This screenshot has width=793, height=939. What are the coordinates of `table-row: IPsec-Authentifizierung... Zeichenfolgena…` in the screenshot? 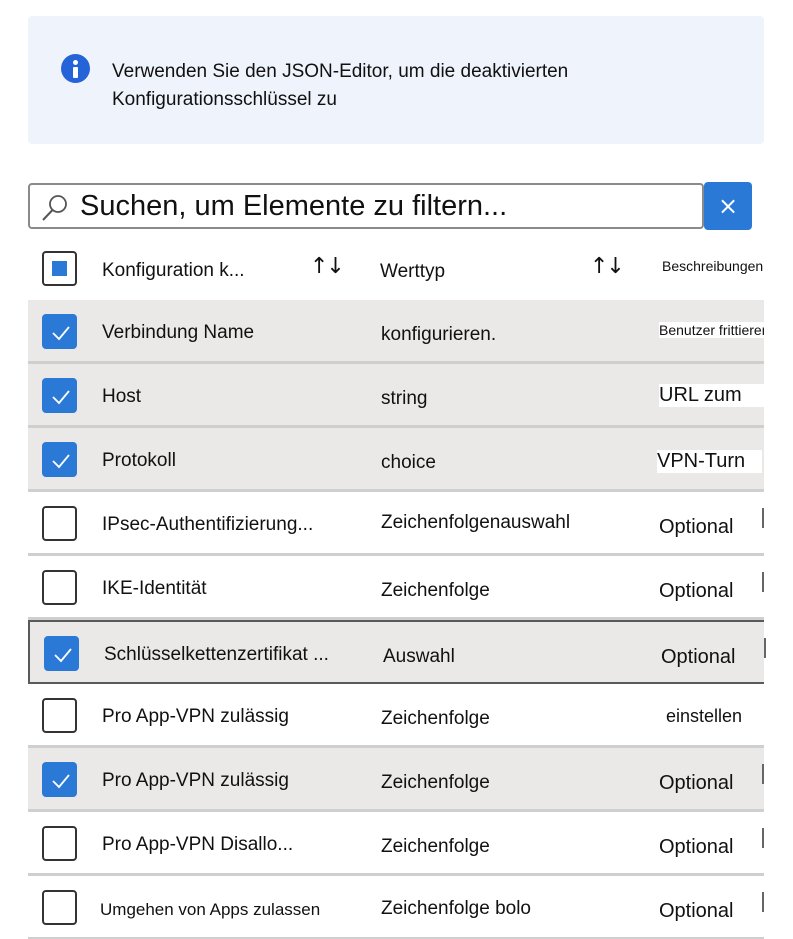 It's located at (396, 524).